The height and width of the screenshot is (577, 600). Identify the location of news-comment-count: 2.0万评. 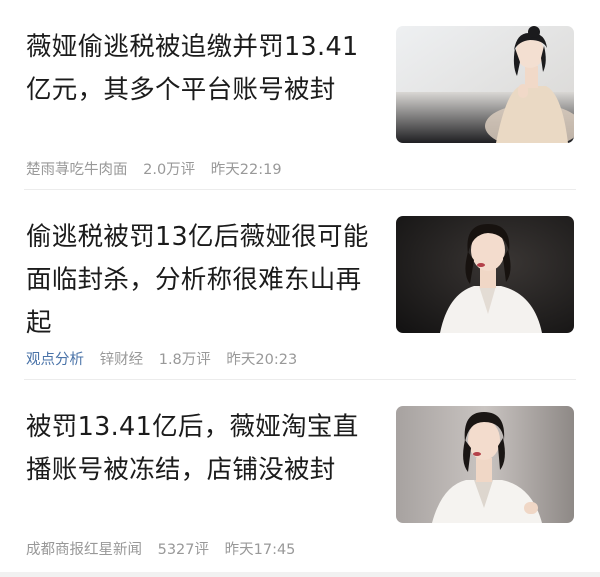
(169, 170).